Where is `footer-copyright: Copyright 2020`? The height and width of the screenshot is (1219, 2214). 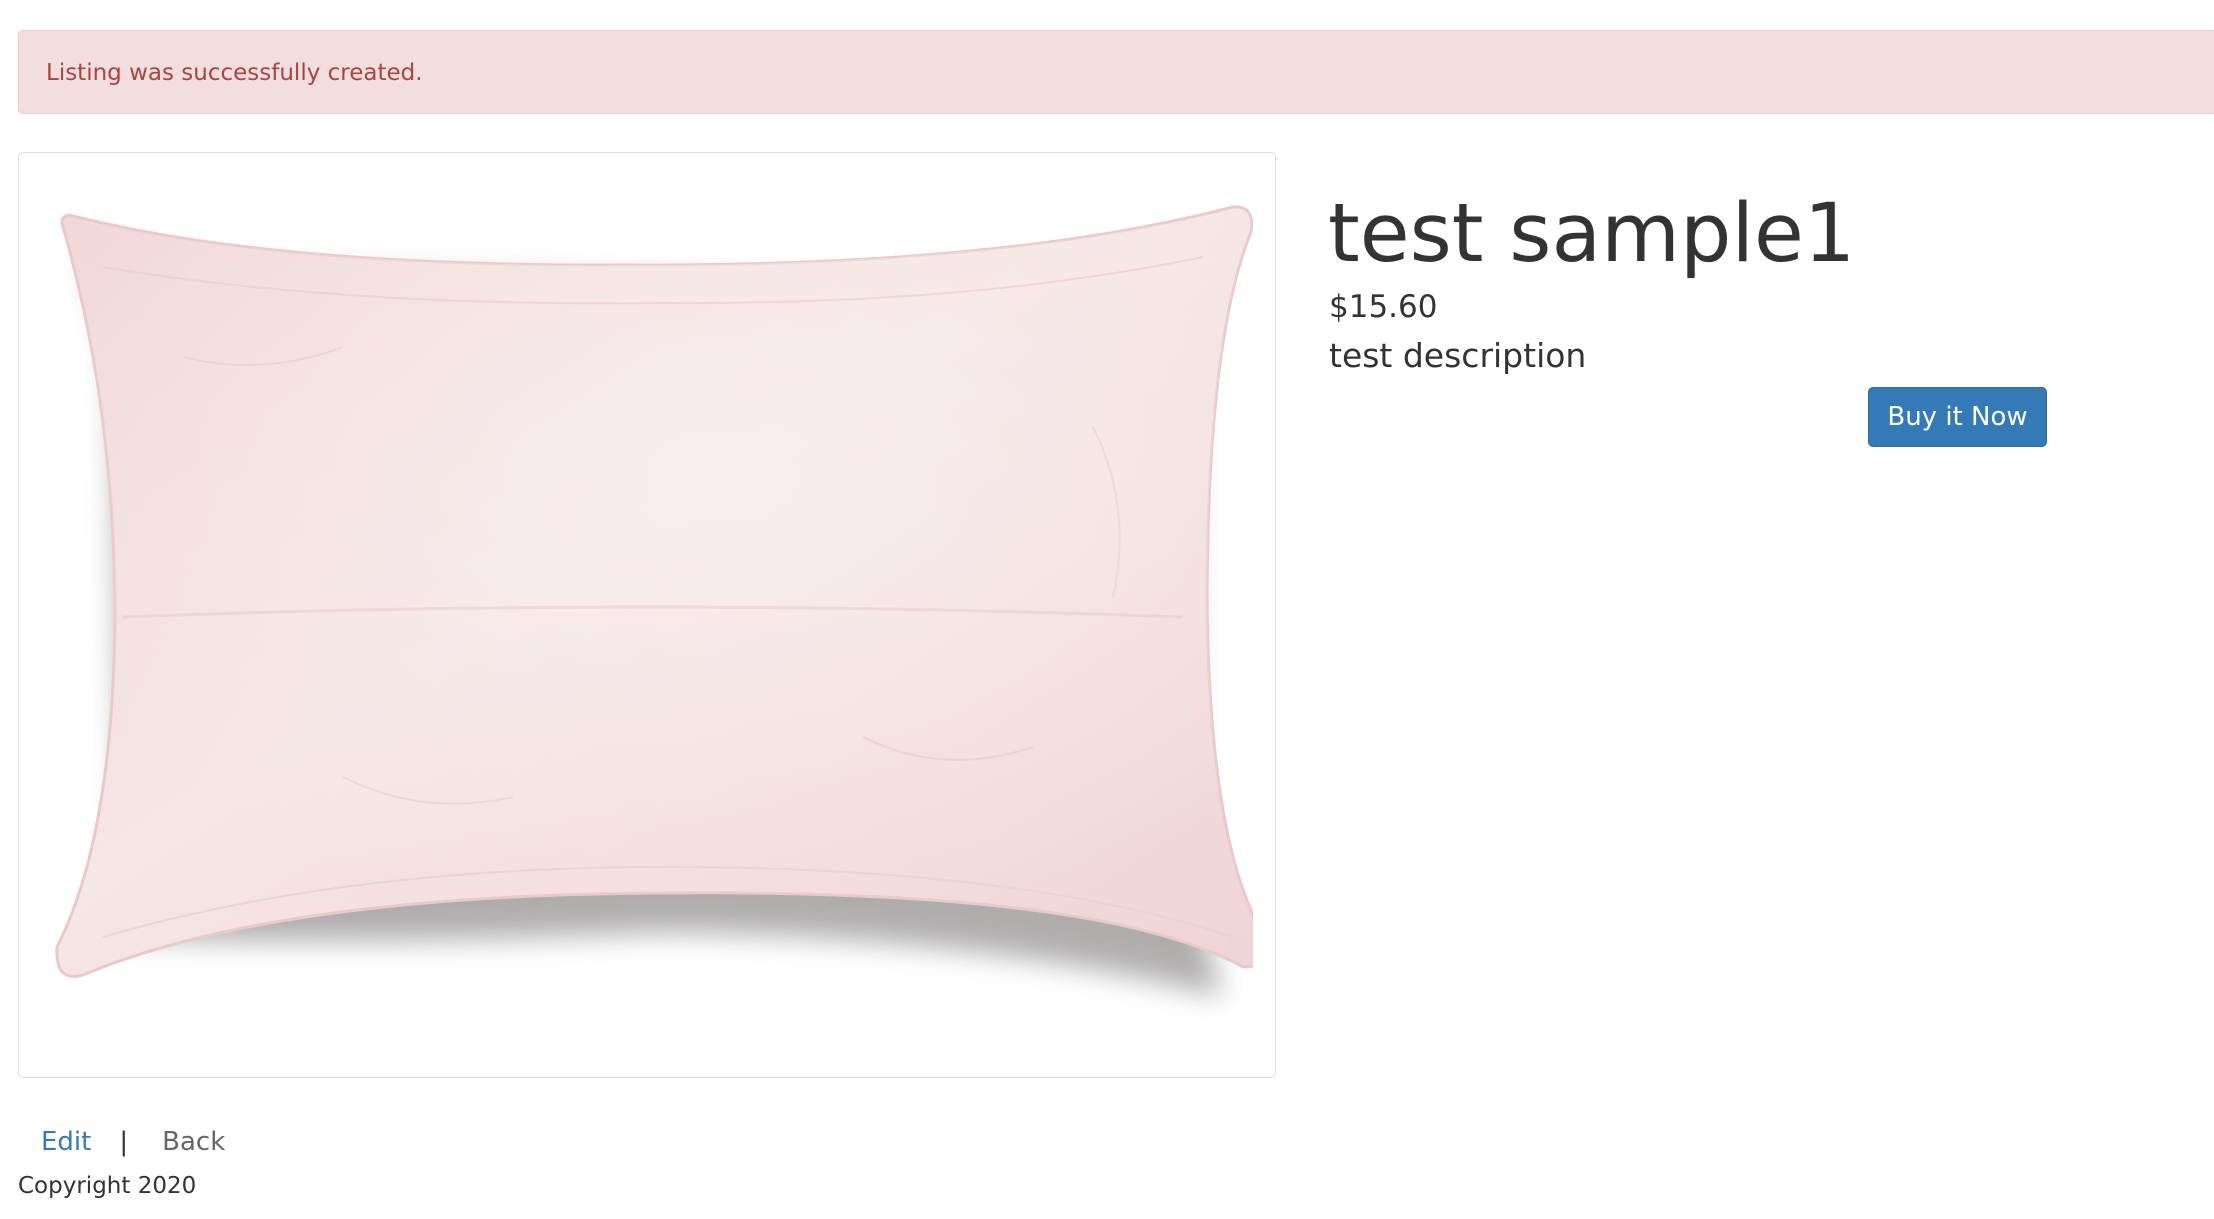
footer-copyright: Copyright 2020 is located at coordinates (107, 1186).